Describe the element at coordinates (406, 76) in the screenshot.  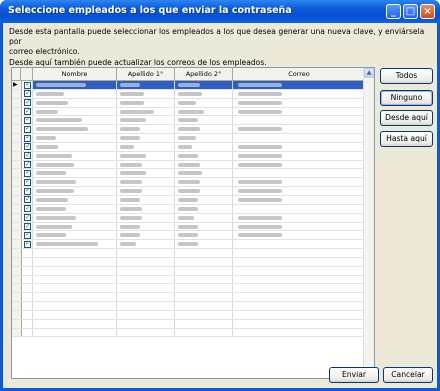
I see `todos-button: Todos` at that location.